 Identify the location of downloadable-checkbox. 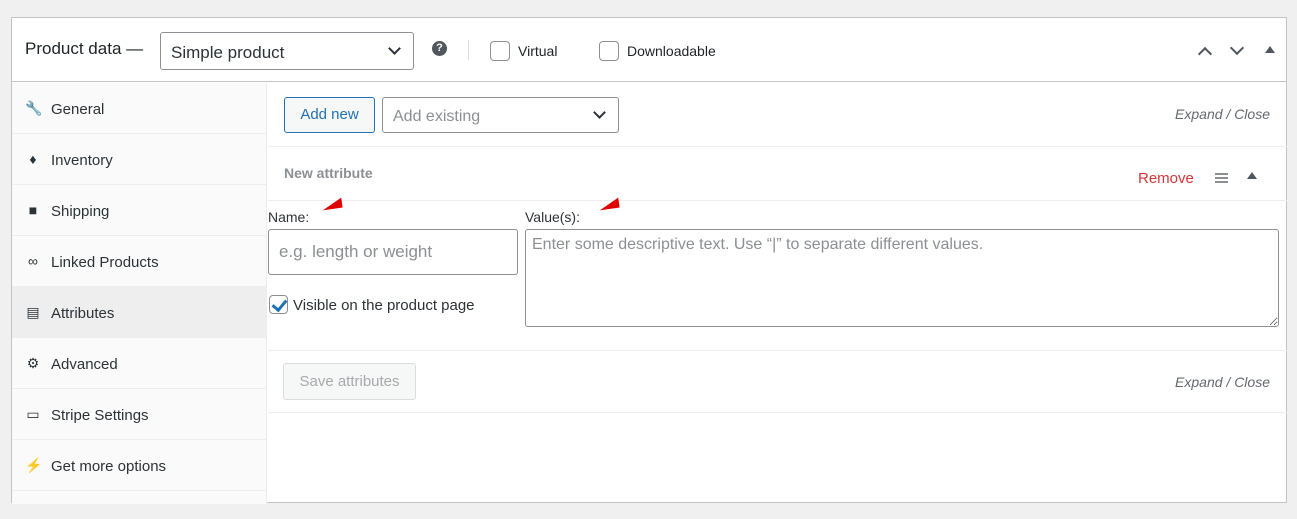
(609, 51).